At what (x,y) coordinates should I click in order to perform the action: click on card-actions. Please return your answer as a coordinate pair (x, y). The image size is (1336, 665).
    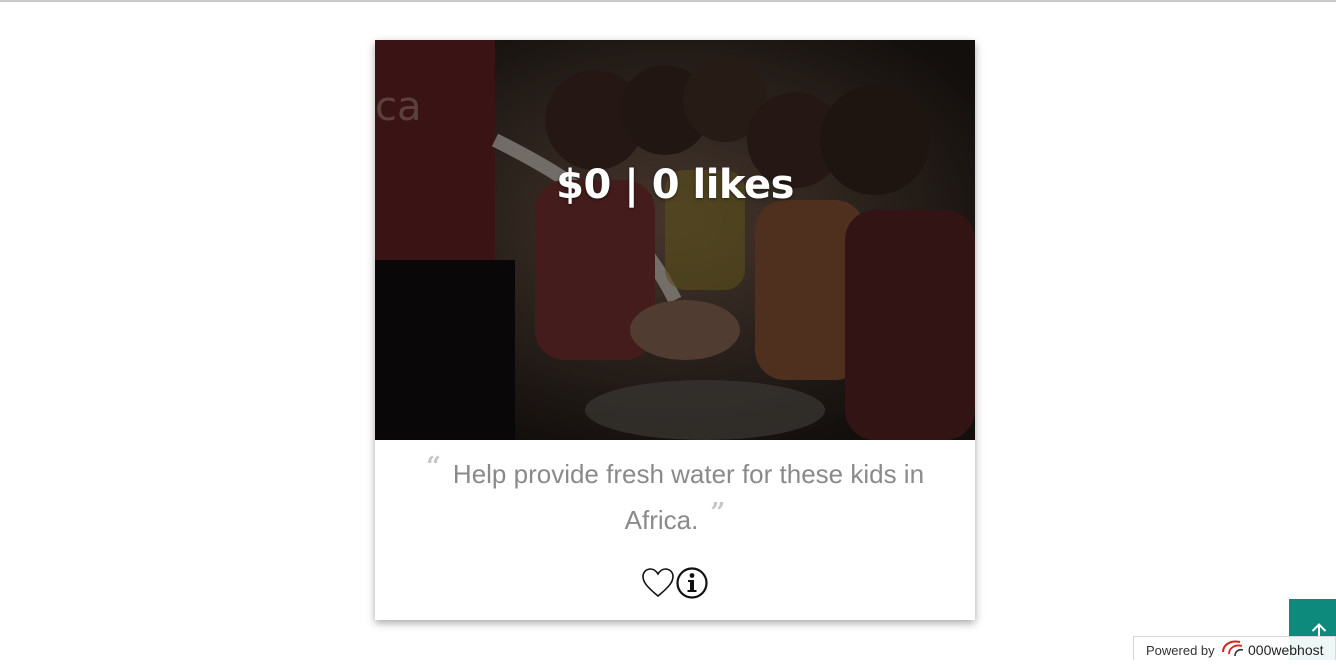
    Looking at the image, I should click on (675, 584).